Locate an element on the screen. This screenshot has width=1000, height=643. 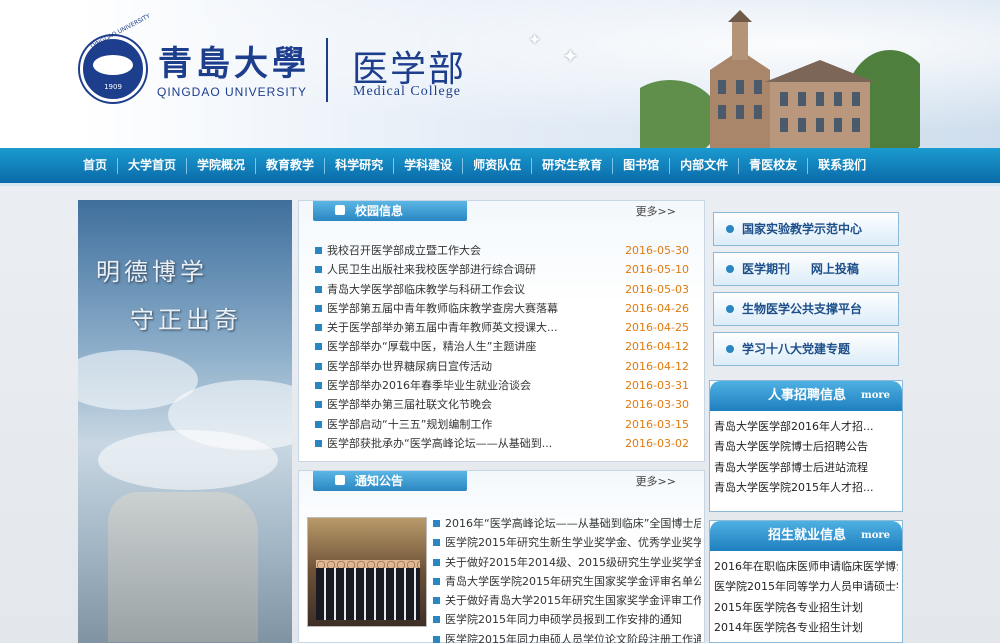
recruitment-header: 人事招聘信息 more is located at coordinates (806, 396).